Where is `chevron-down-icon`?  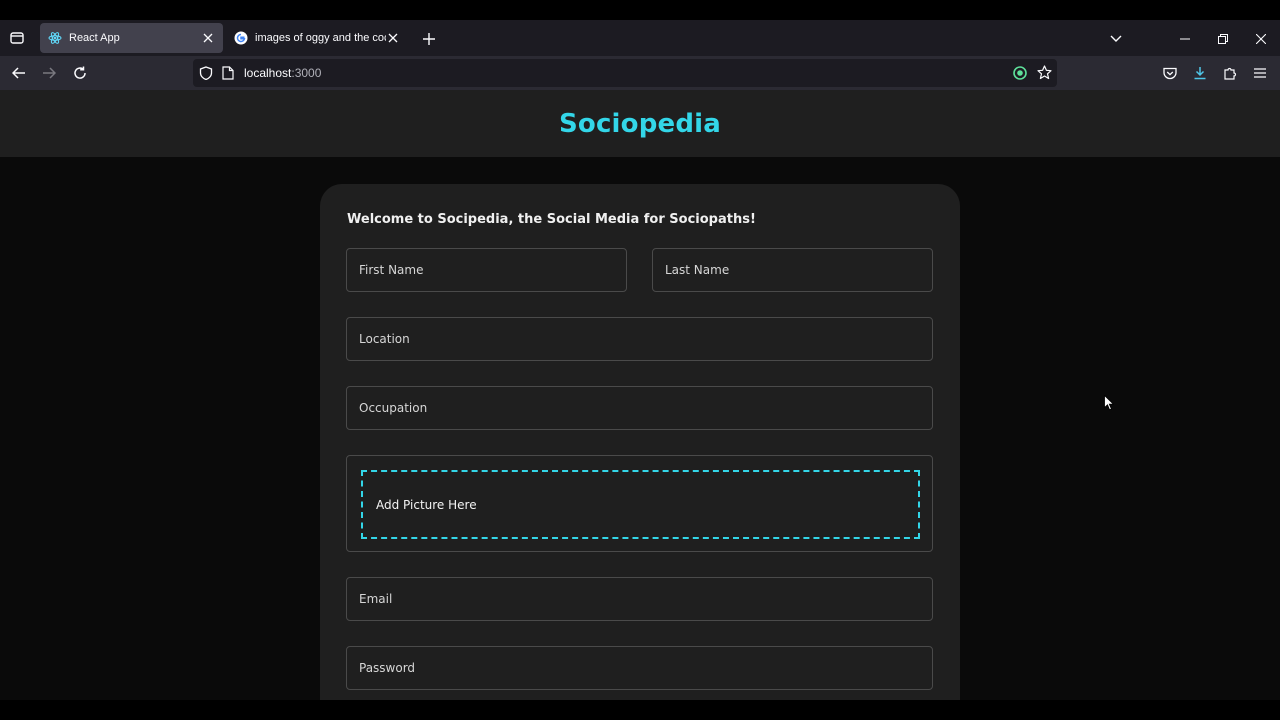 chevron-down-icon is located at coordinates (1116, 38).